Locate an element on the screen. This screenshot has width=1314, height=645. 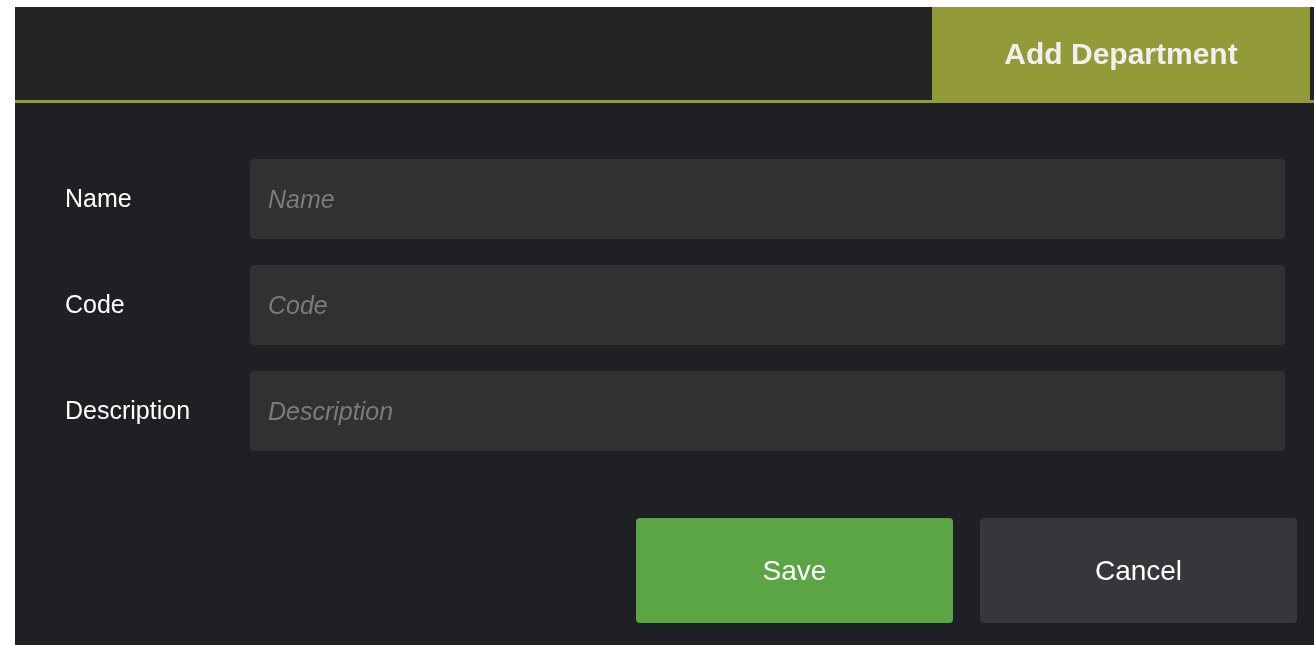
field-label: Description is located at coordinates (128, 411).